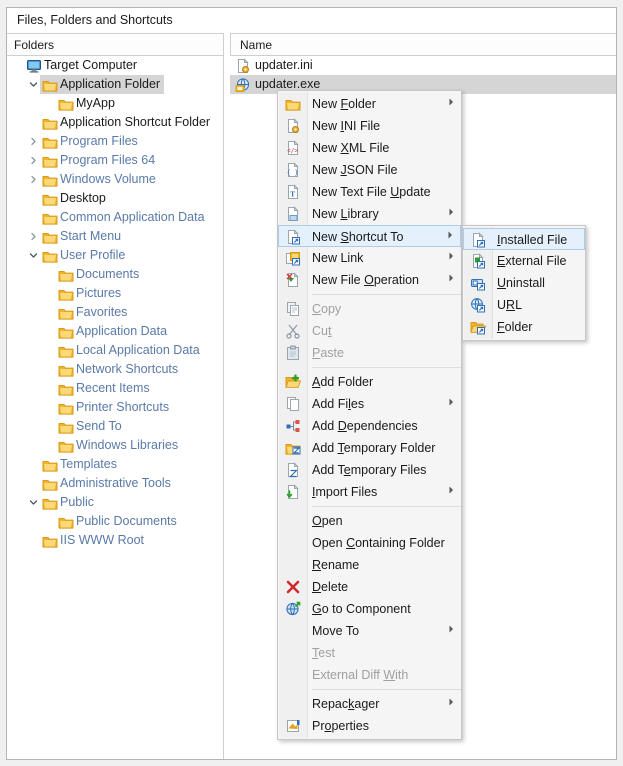 This screenshot has width=623, height=766. I want to click on submenu-item-installed-file: Installed File, so click(524, 239).